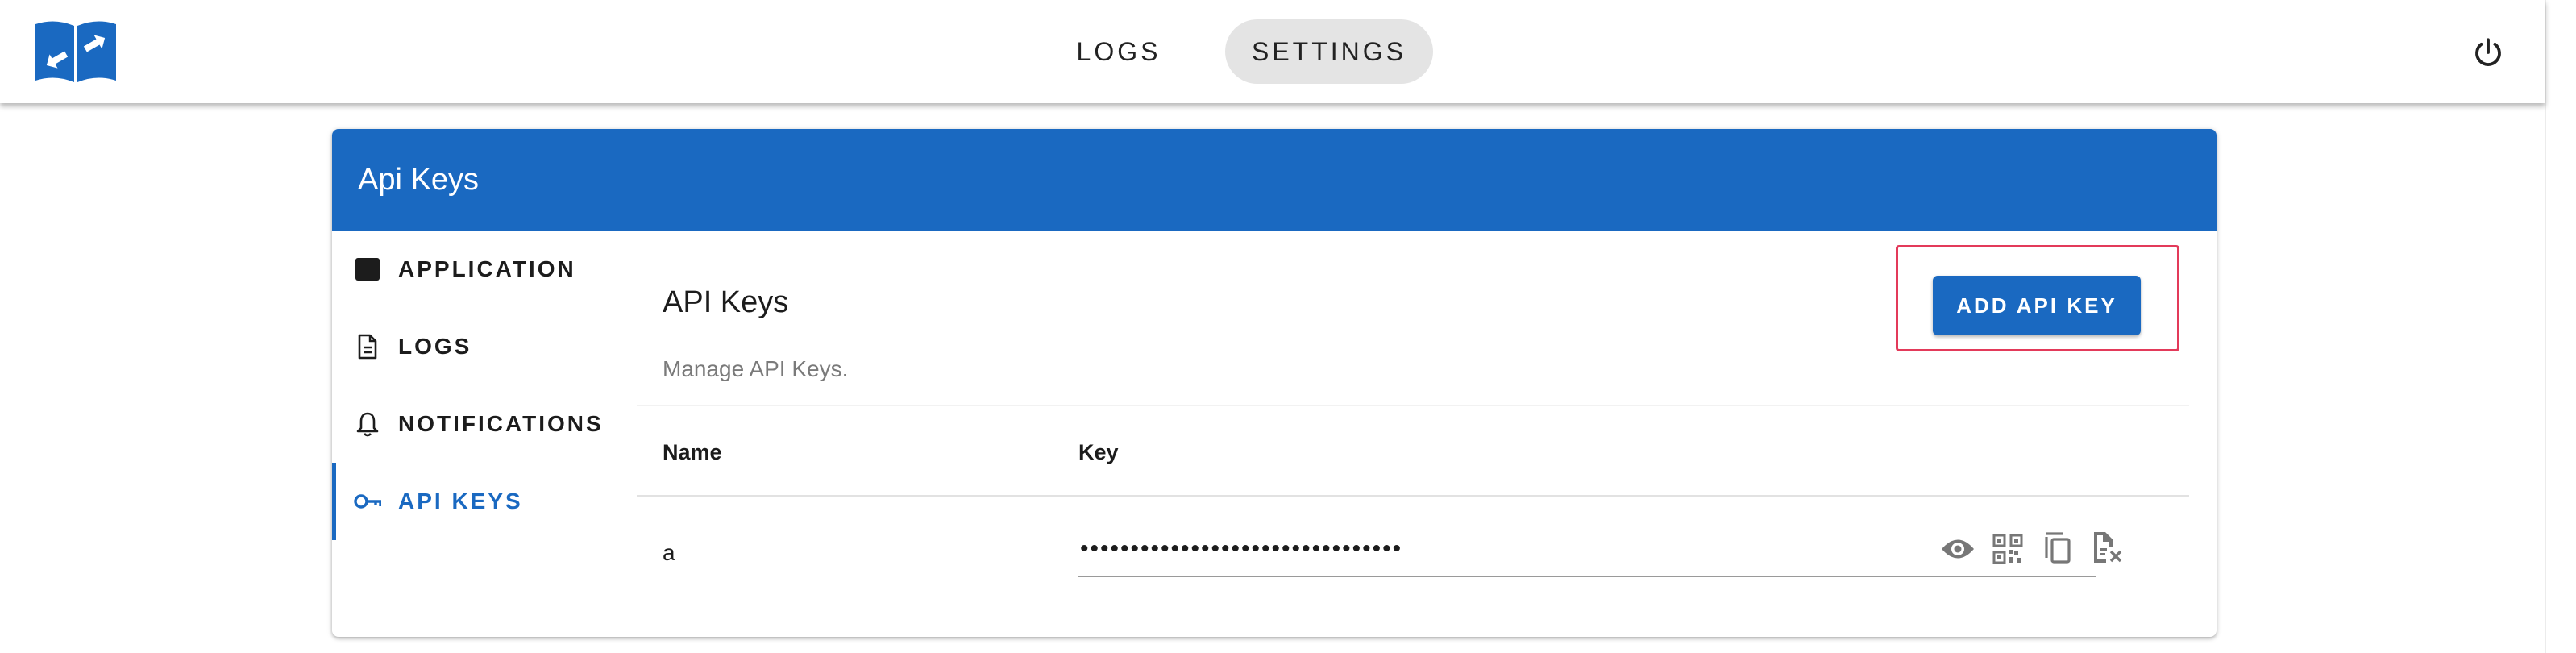  Describe the element at coordinates (692, 452) in the screenshot. I see `column-header-name: Name` at that location.